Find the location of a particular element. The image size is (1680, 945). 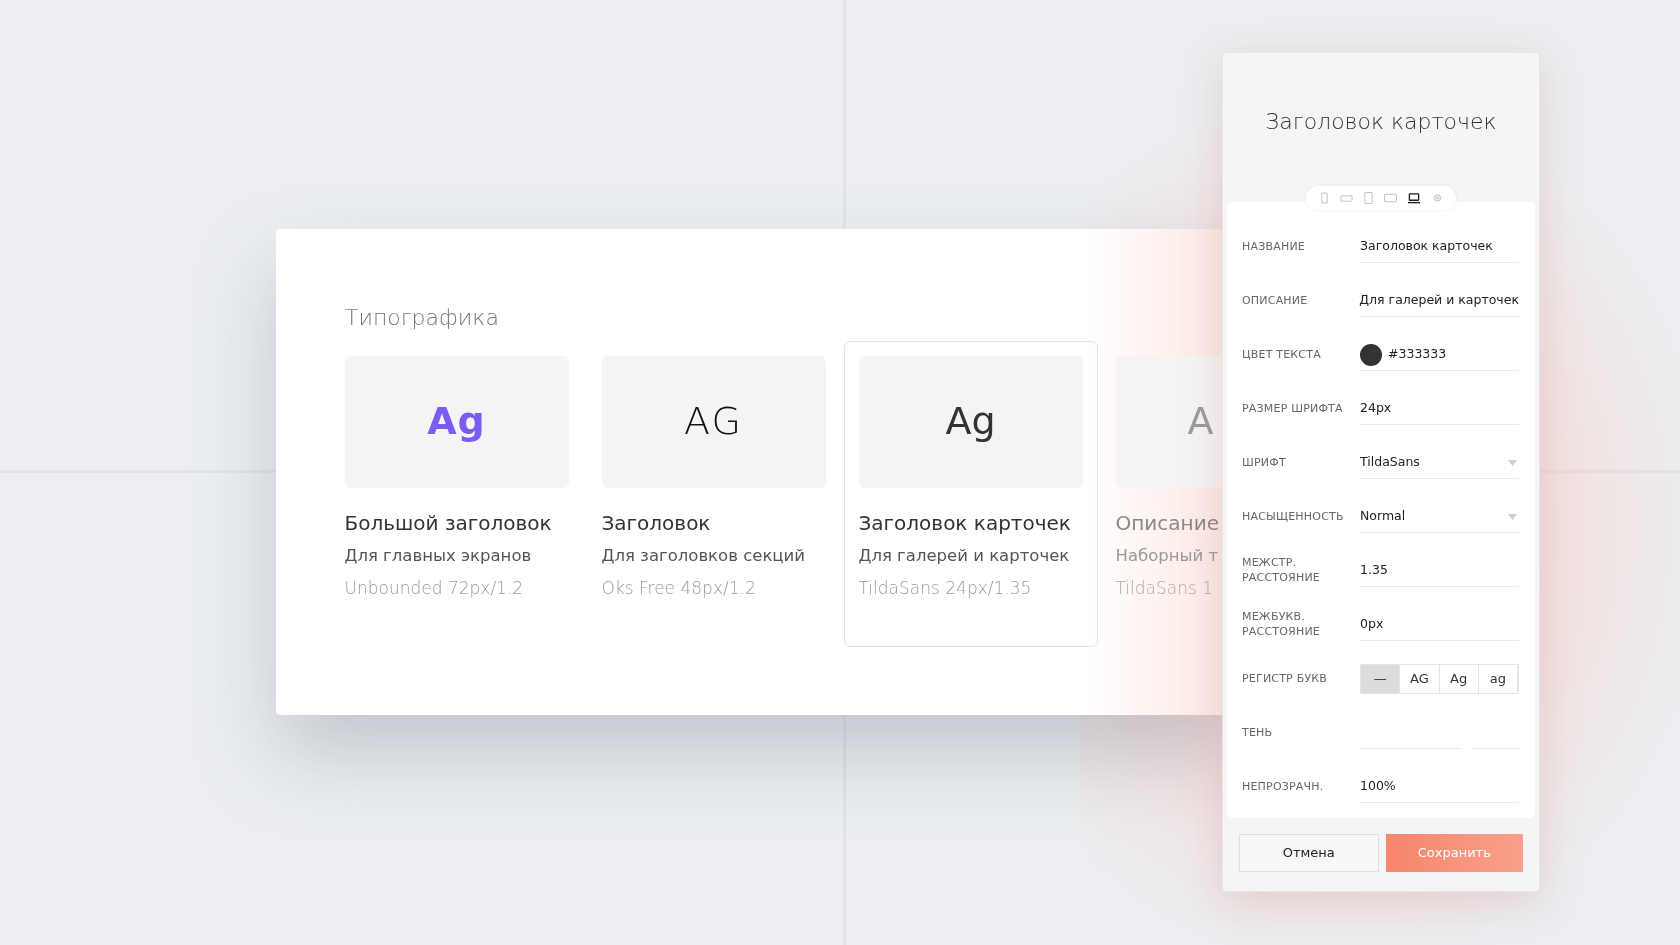

style-meta: TildaSans 1 is located at coordinates (1165, 589).